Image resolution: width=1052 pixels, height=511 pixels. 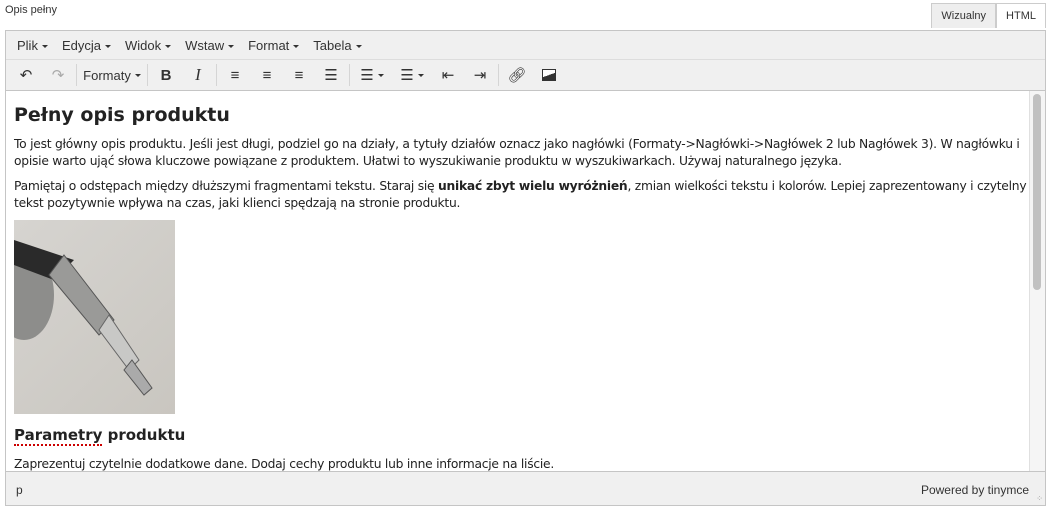 What do you see at coordinates (299, 75) in the screenshot?
I see `align-right-icon: ≡` at bounding box center [299, 75].